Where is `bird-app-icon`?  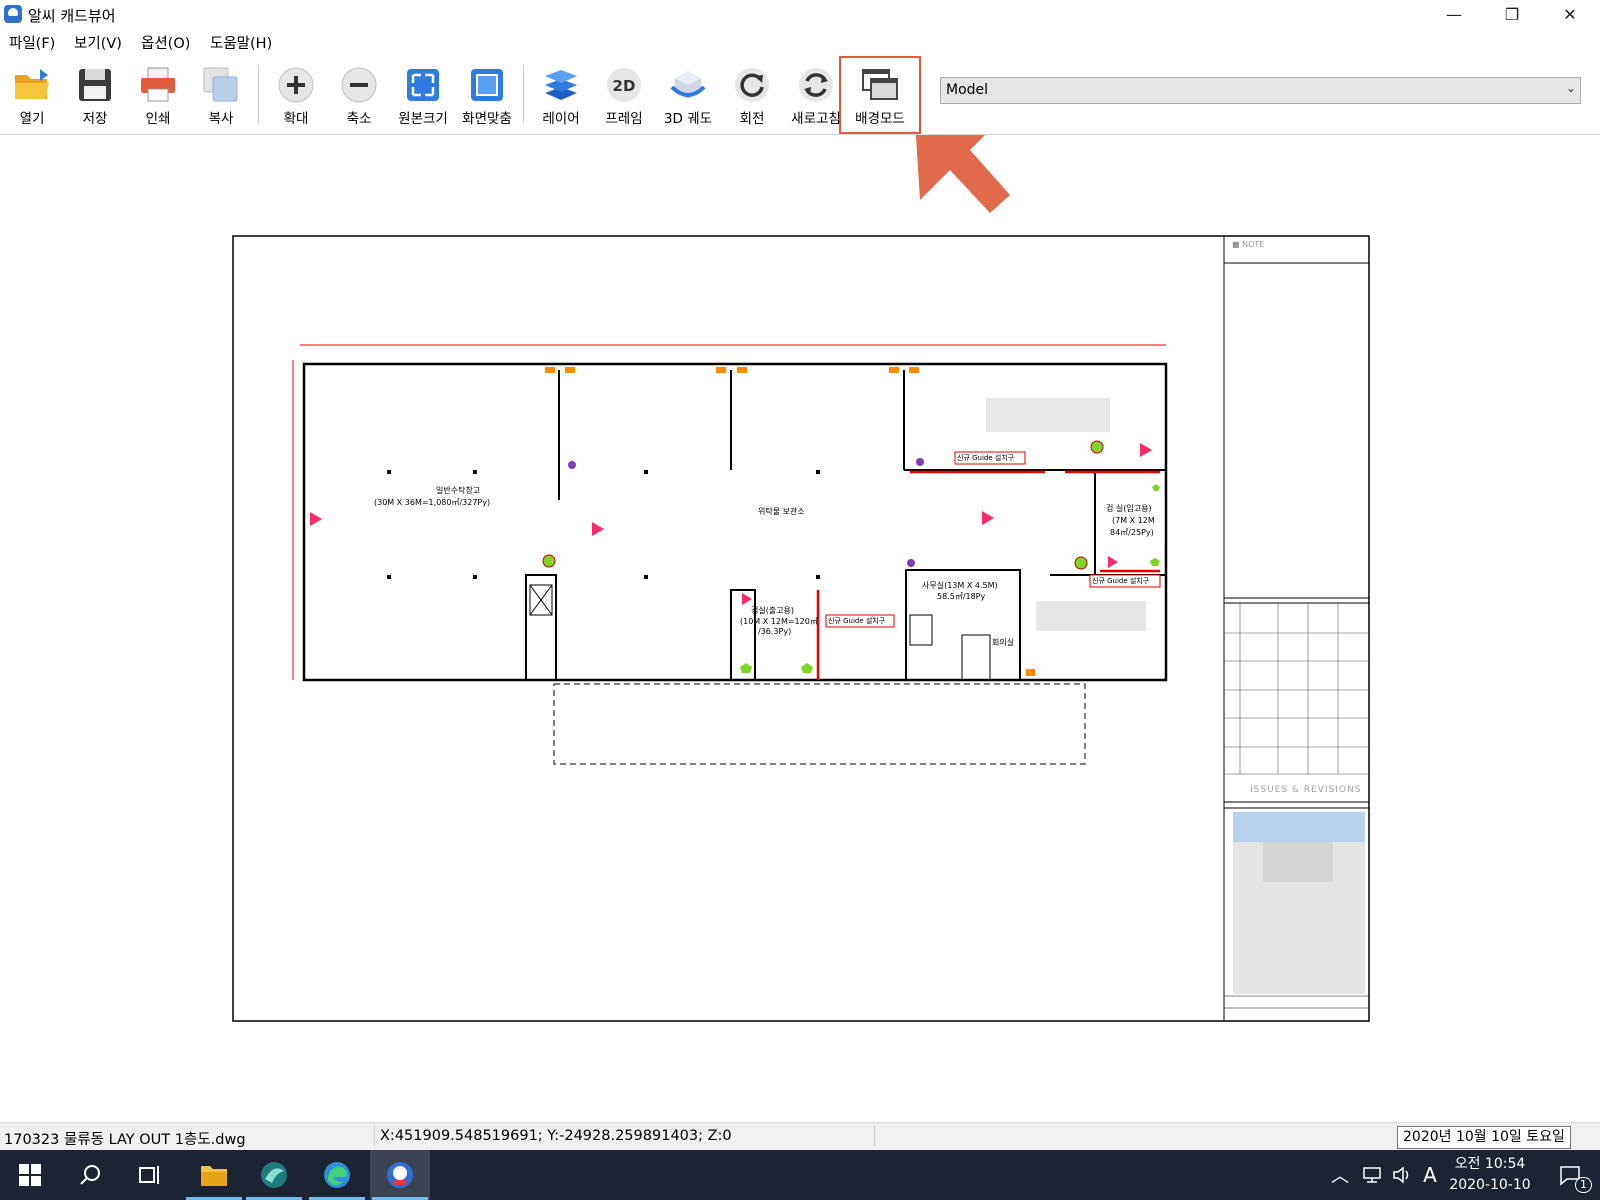 bird-app-icon is located at coordinates (274, 1175).